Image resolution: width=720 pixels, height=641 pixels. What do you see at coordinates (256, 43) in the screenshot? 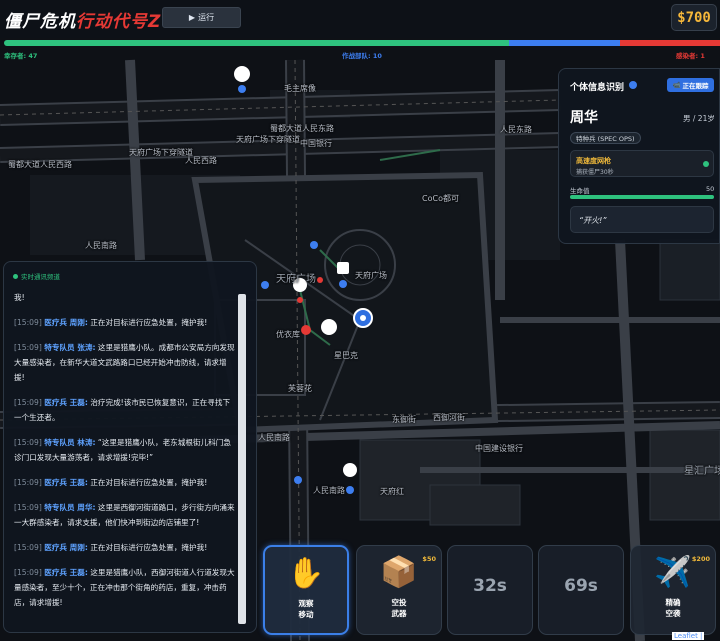
I see `progress-segment-survivors` at bounding box center [256, 43].